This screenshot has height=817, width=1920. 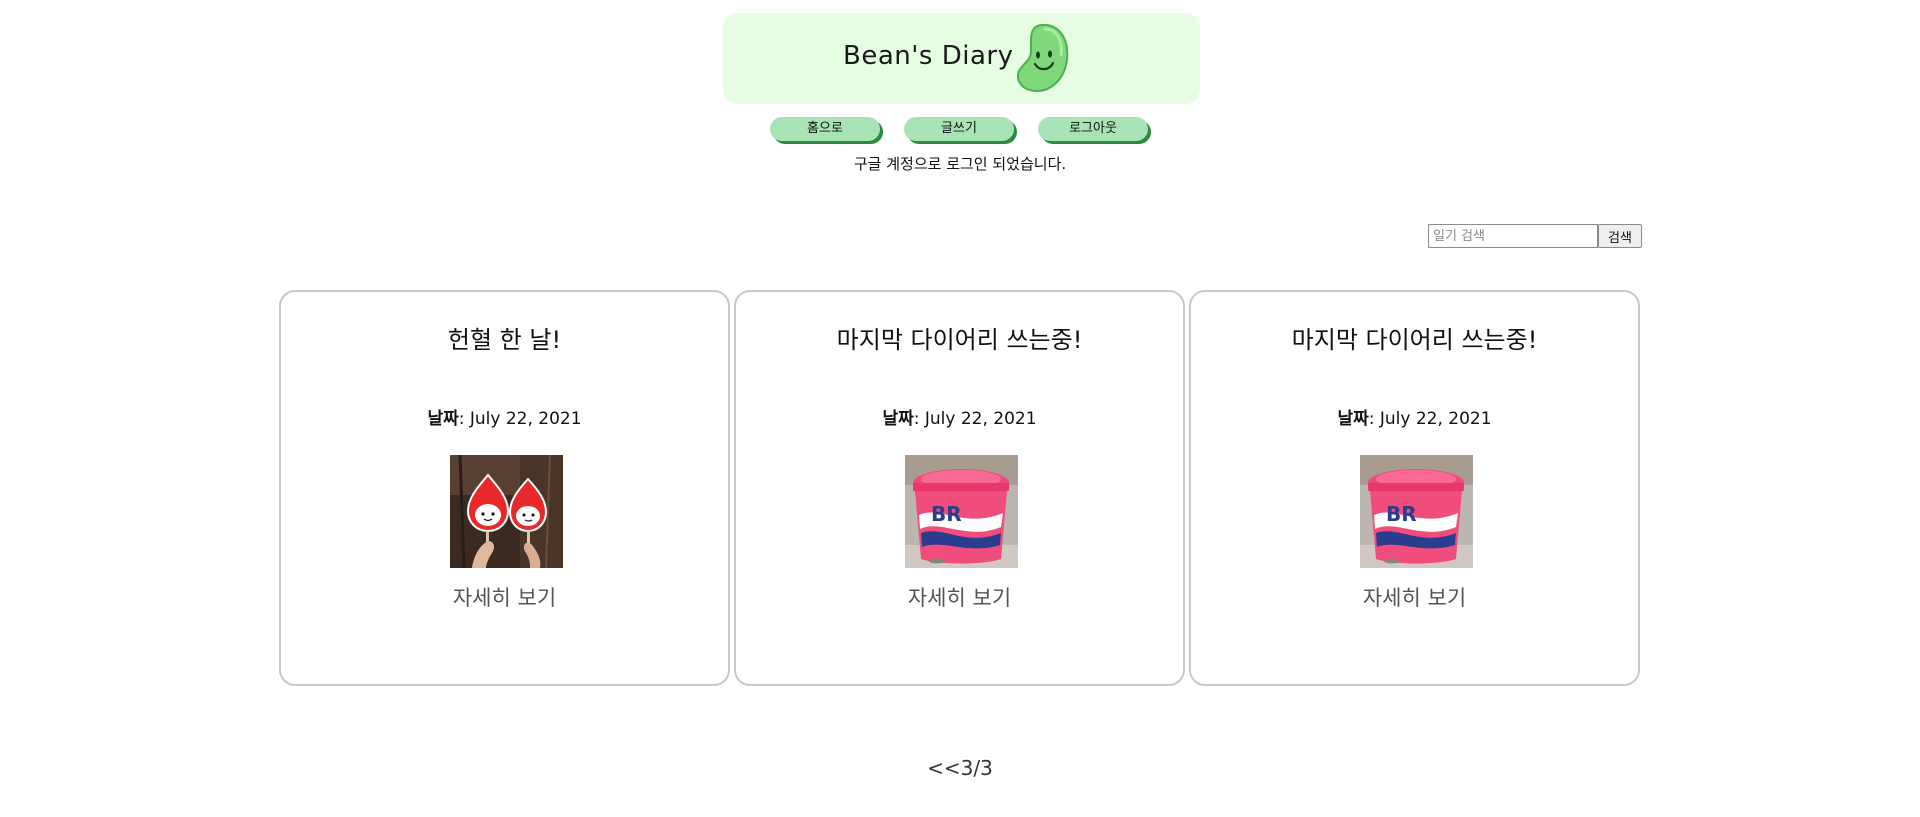 I want to click on pagination: <<3/3, so click(x=960, y=768).